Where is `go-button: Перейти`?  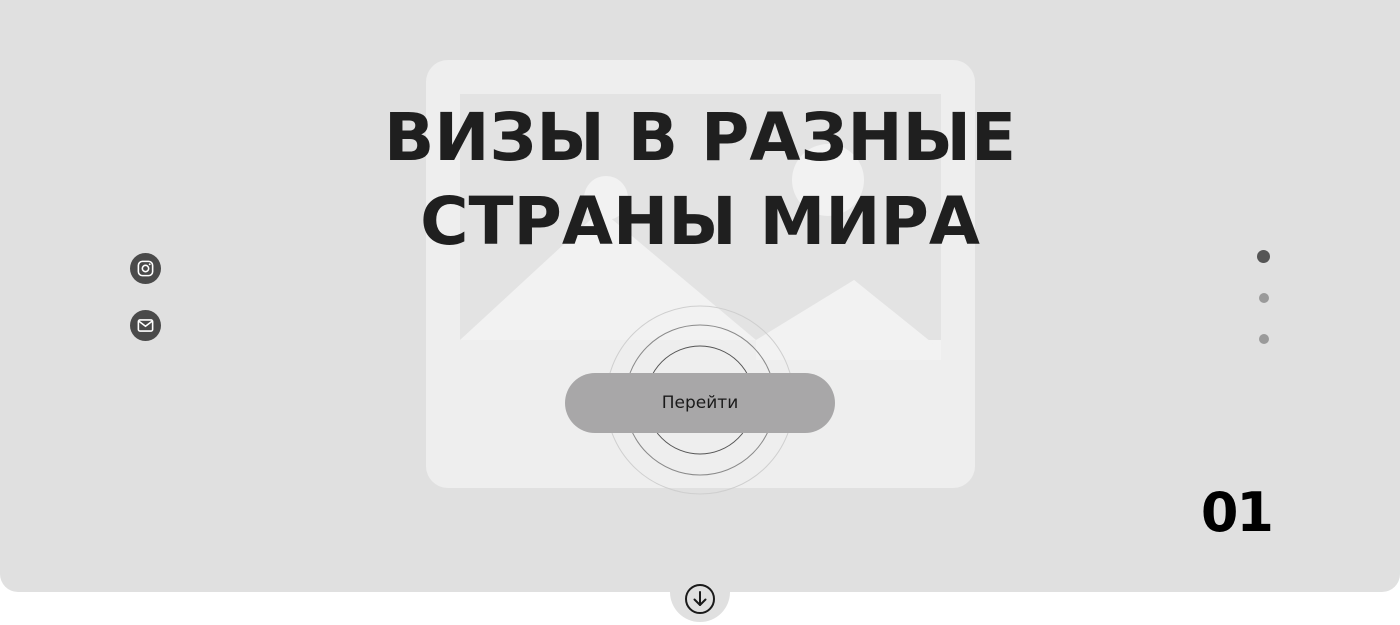
go-button: Перейти is located at coordinates (700, 403).